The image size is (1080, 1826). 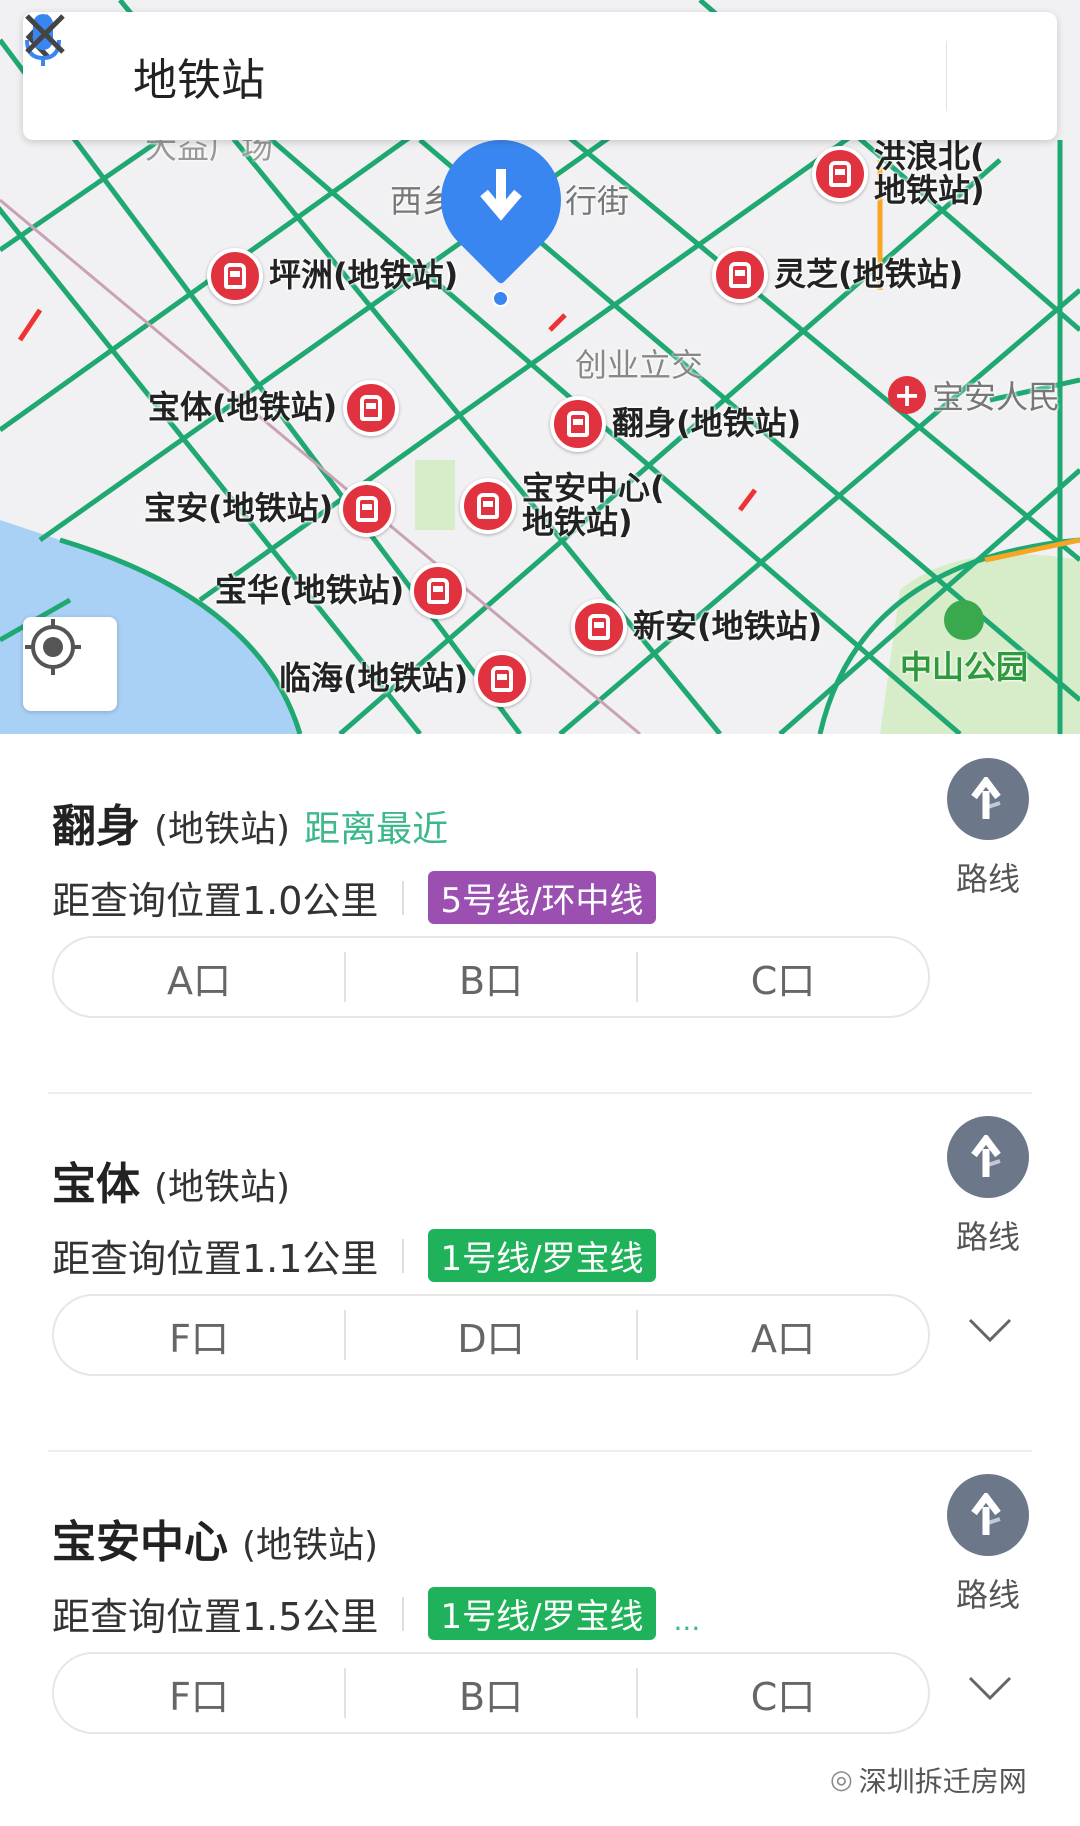 I want to click on station-marker: 坪洲(地铁站), so click(x=332, y=276).